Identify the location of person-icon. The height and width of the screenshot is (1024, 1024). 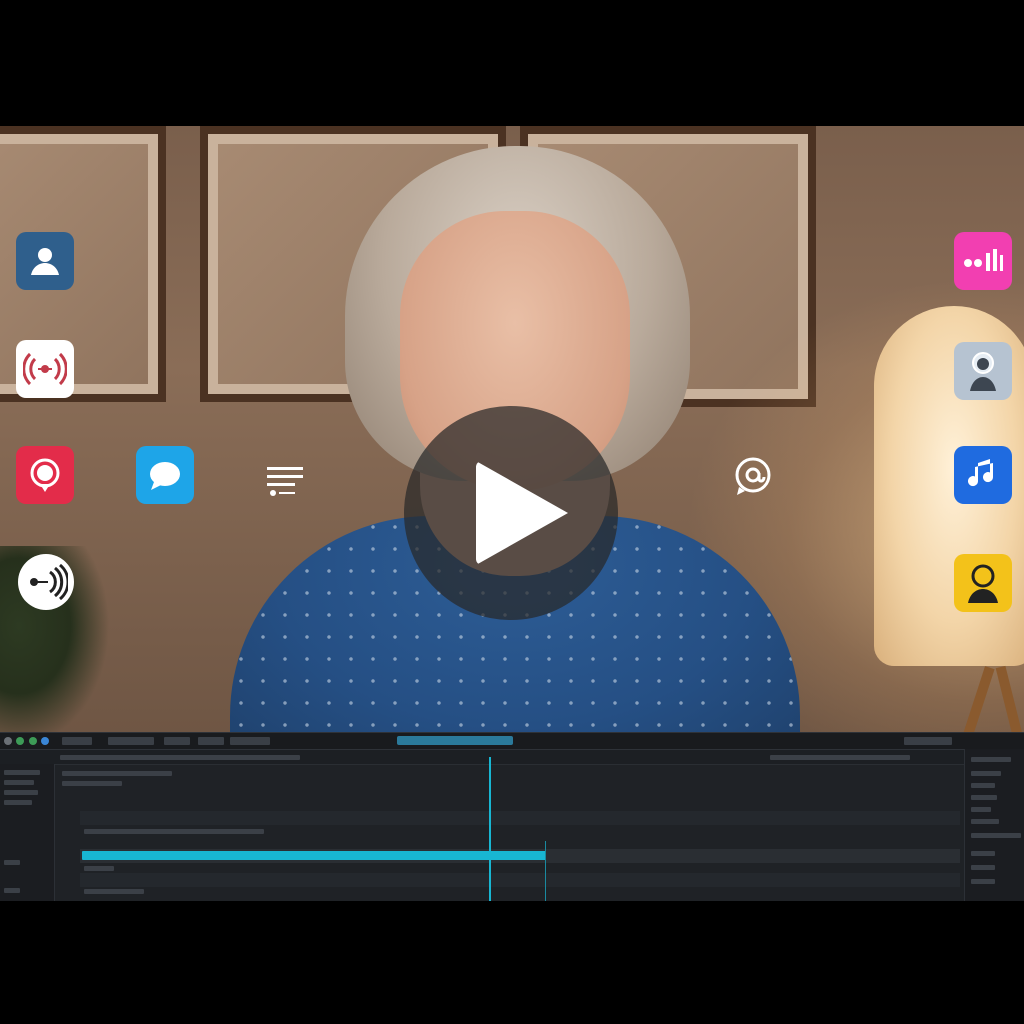
(983, 583).